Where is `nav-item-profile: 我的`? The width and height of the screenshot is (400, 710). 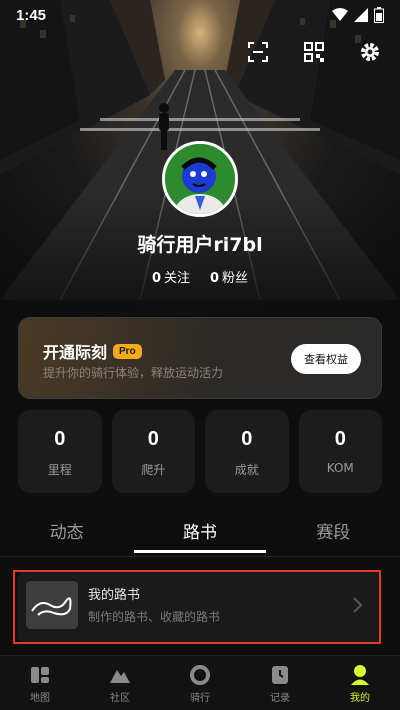 nav-item-profile: 我的 is located at coordinates (360, 683).